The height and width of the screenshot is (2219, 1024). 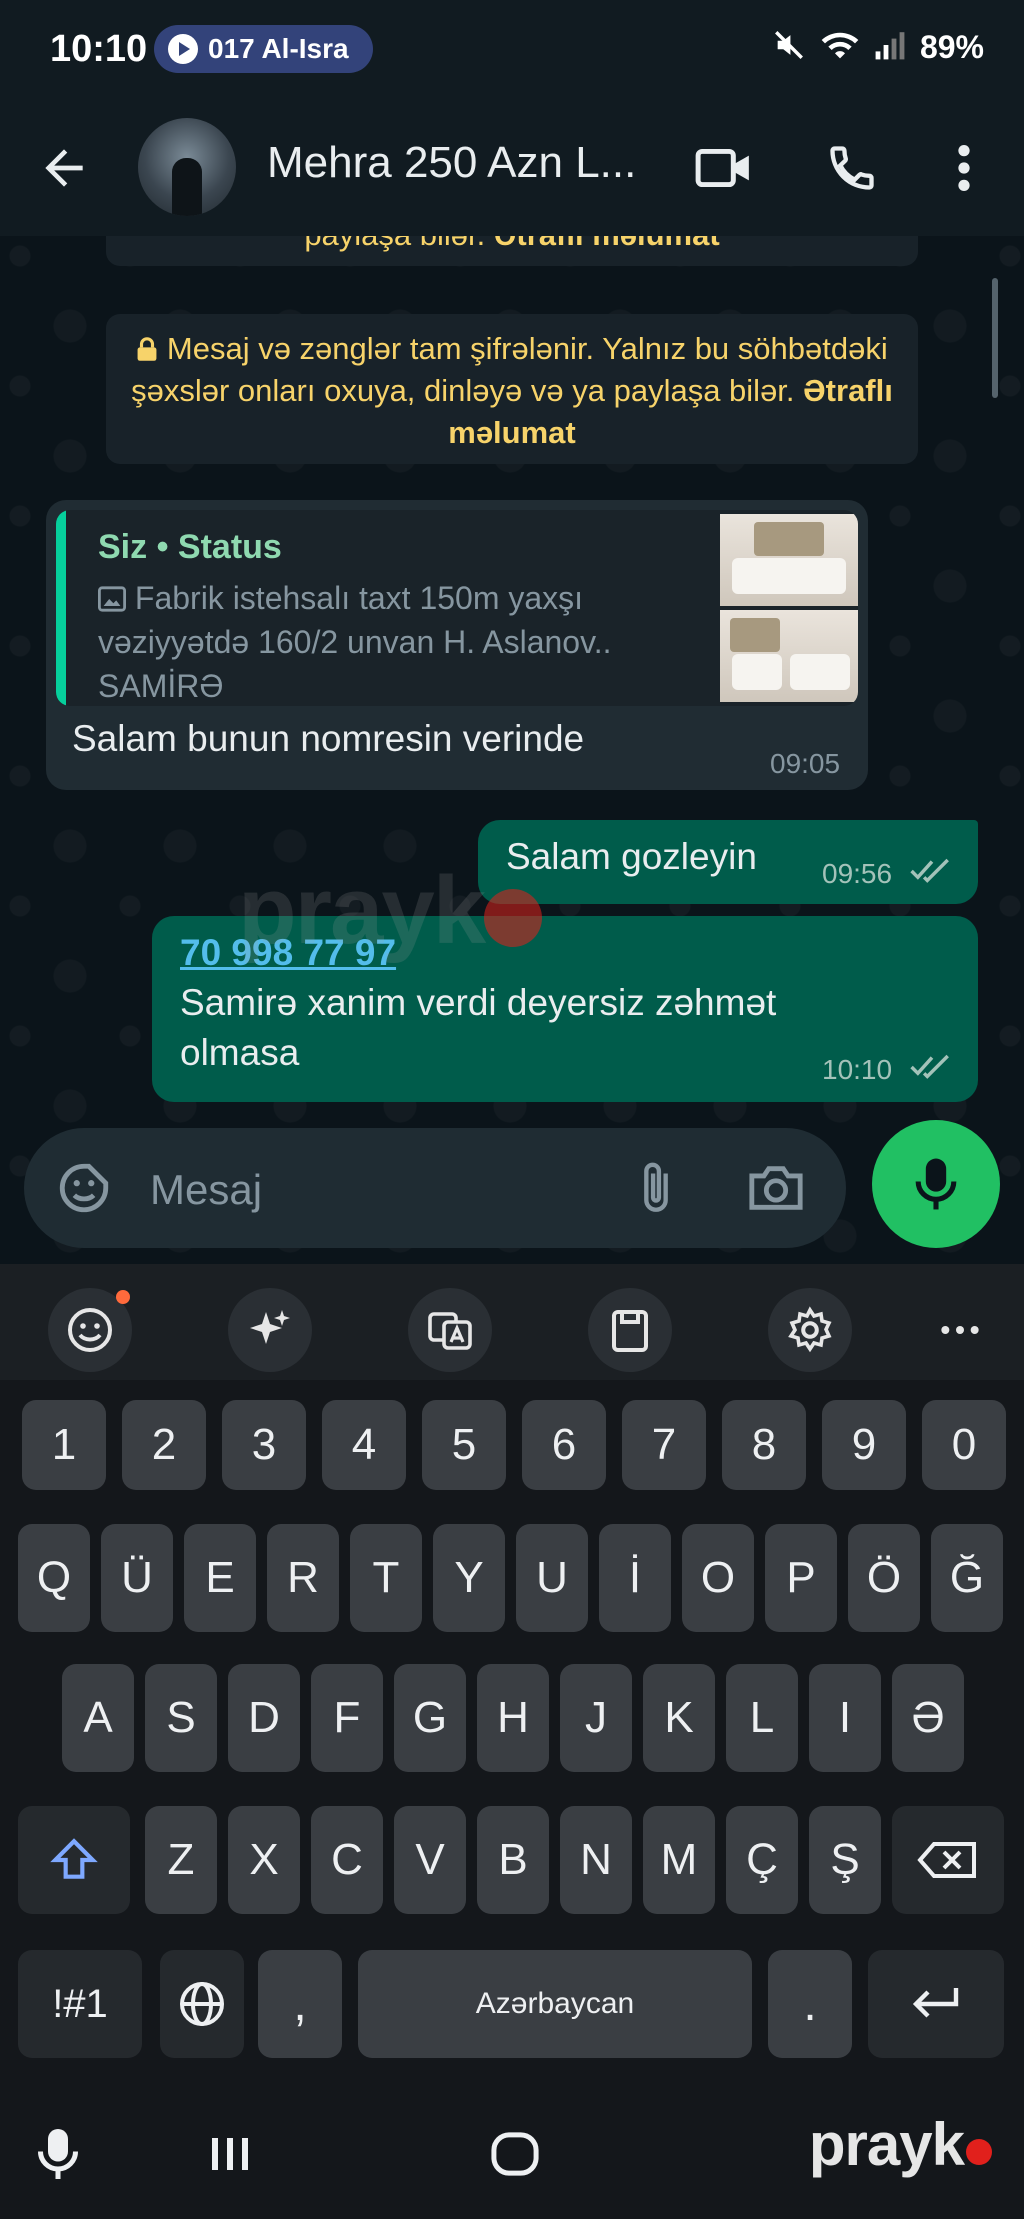 I want to click on key-g: G, so click(x=430, y=1718).